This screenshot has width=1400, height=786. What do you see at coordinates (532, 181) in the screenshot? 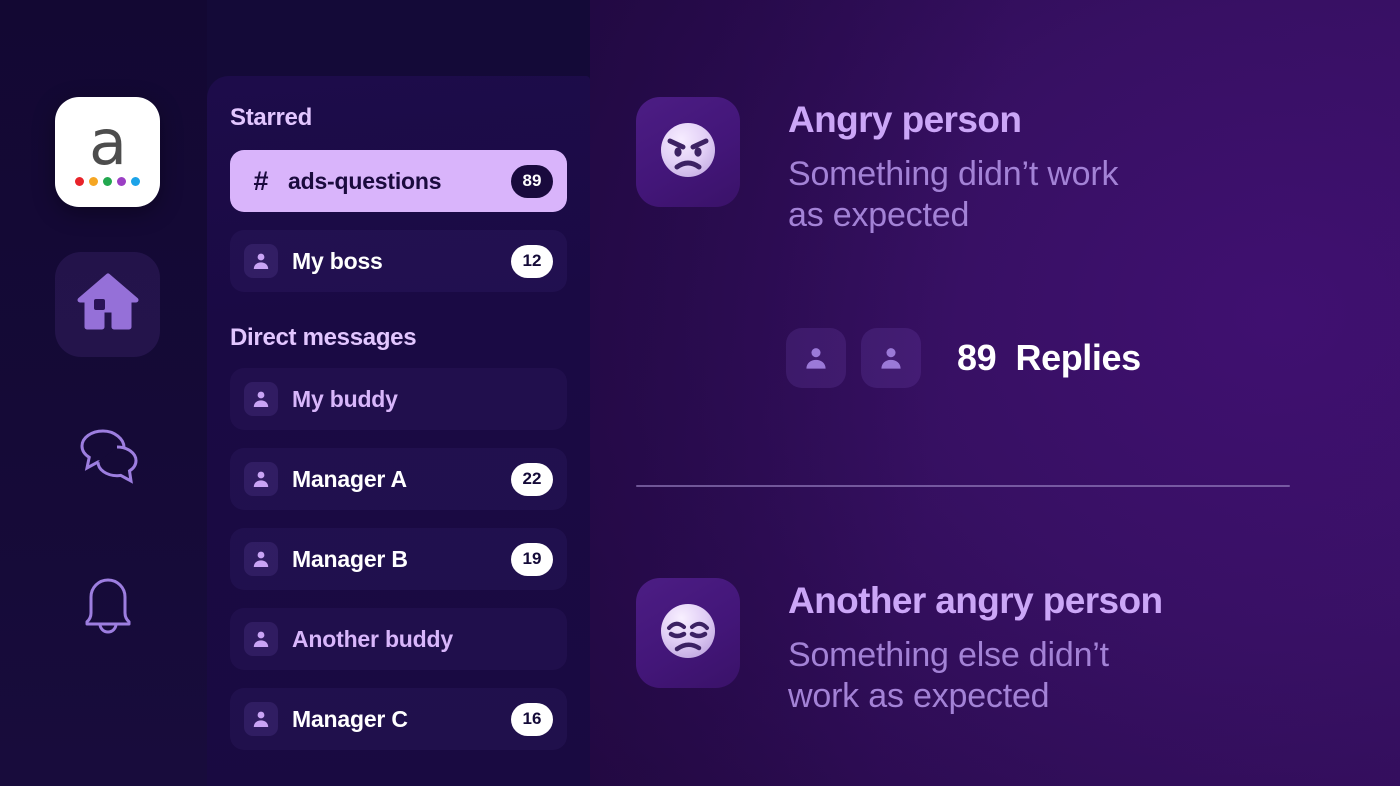
I see `unread-badge: 89` at bounding box center [532, 181].